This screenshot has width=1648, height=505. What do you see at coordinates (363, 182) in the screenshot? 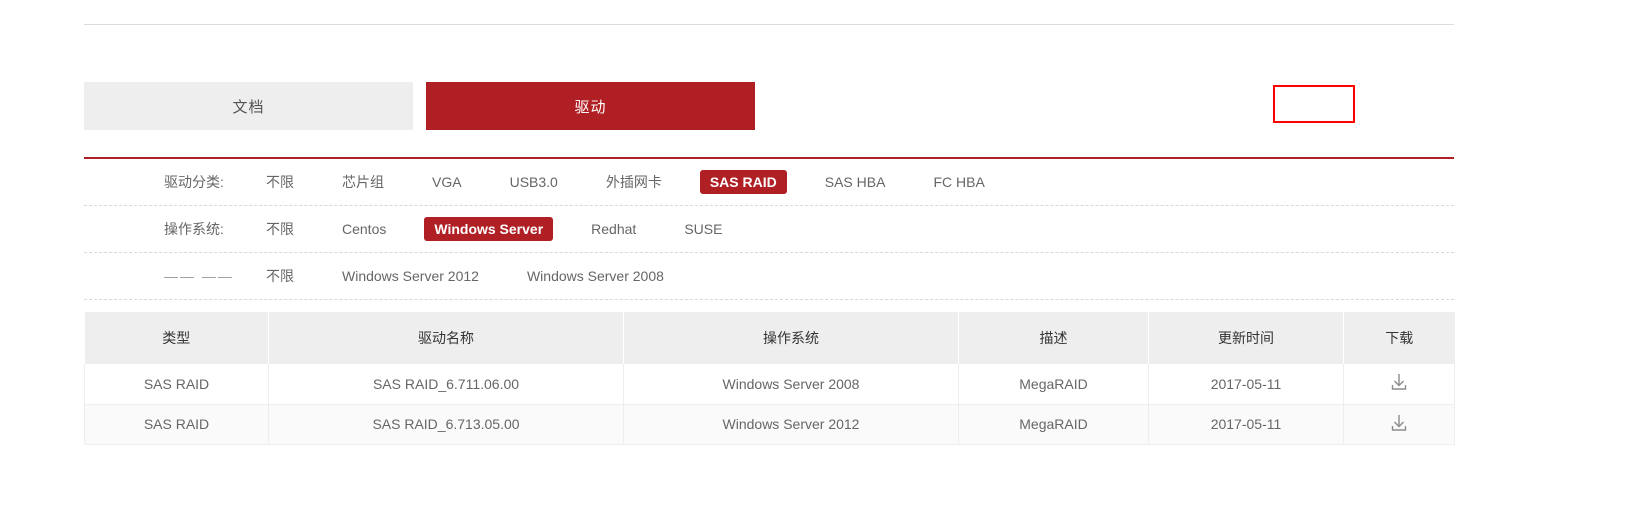
I see `filter-option-chipset: 芯片组` at bounding box center [363, 182].